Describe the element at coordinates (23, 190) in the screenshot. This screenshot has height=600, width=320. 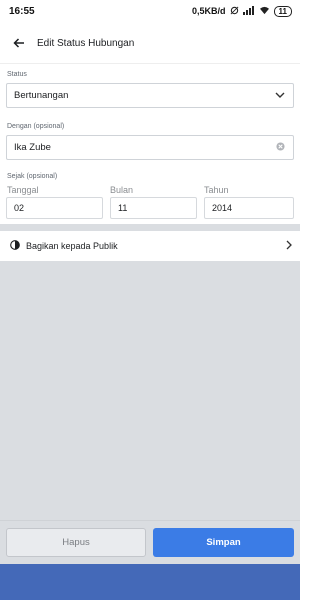
I see `day-header: Tanggal` at that location.